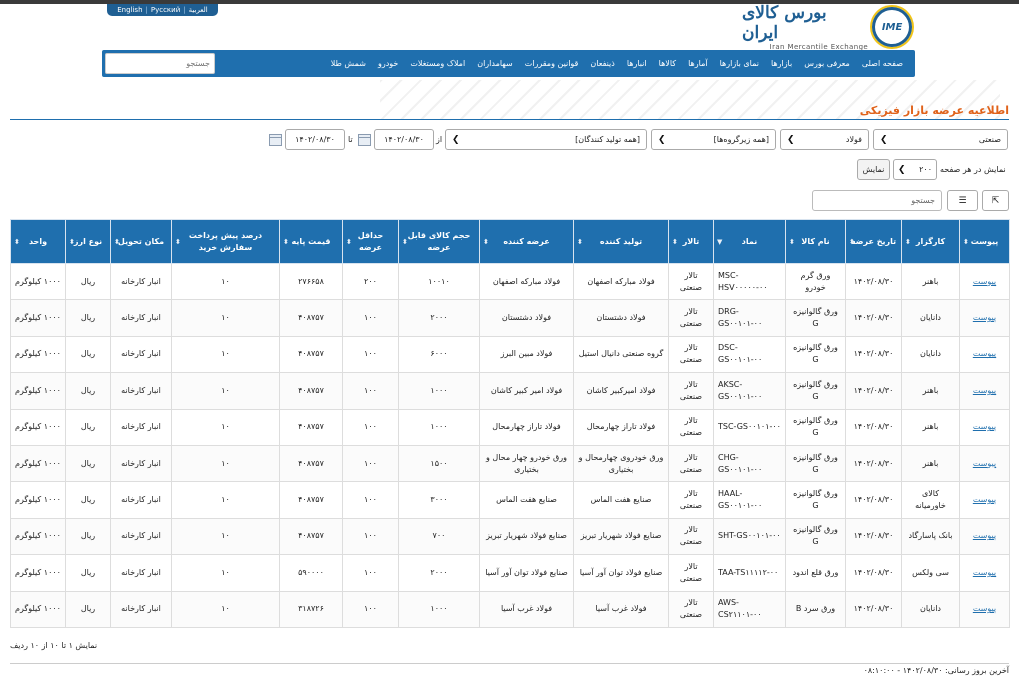  I want to click on per-page-select: ۲۰۰ ❯, so click(915, 169).